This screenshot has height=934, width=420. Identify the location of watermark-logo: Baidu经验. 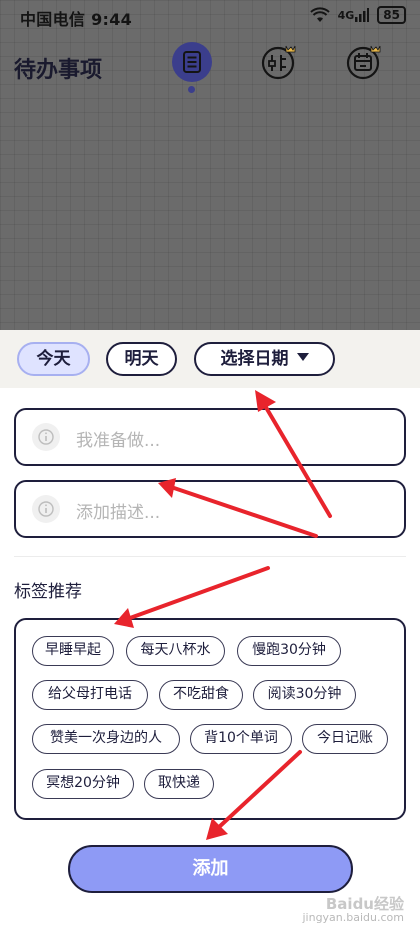
(364, 904).